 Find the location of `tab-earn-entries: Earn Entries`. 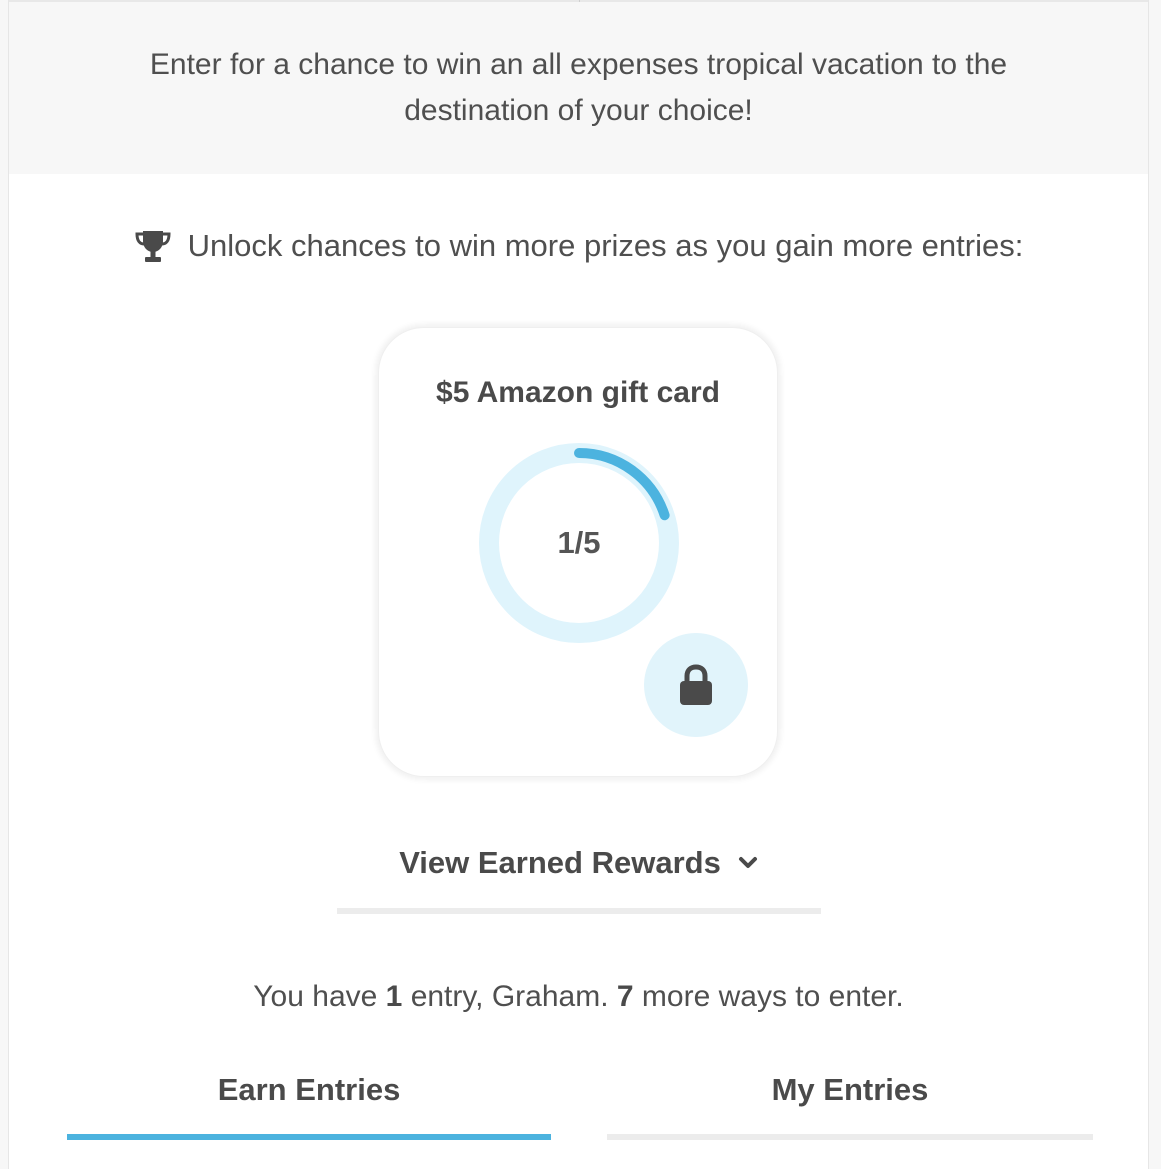

tab-earn-entries: Earn Entries is located at coordinates (309, 1101).